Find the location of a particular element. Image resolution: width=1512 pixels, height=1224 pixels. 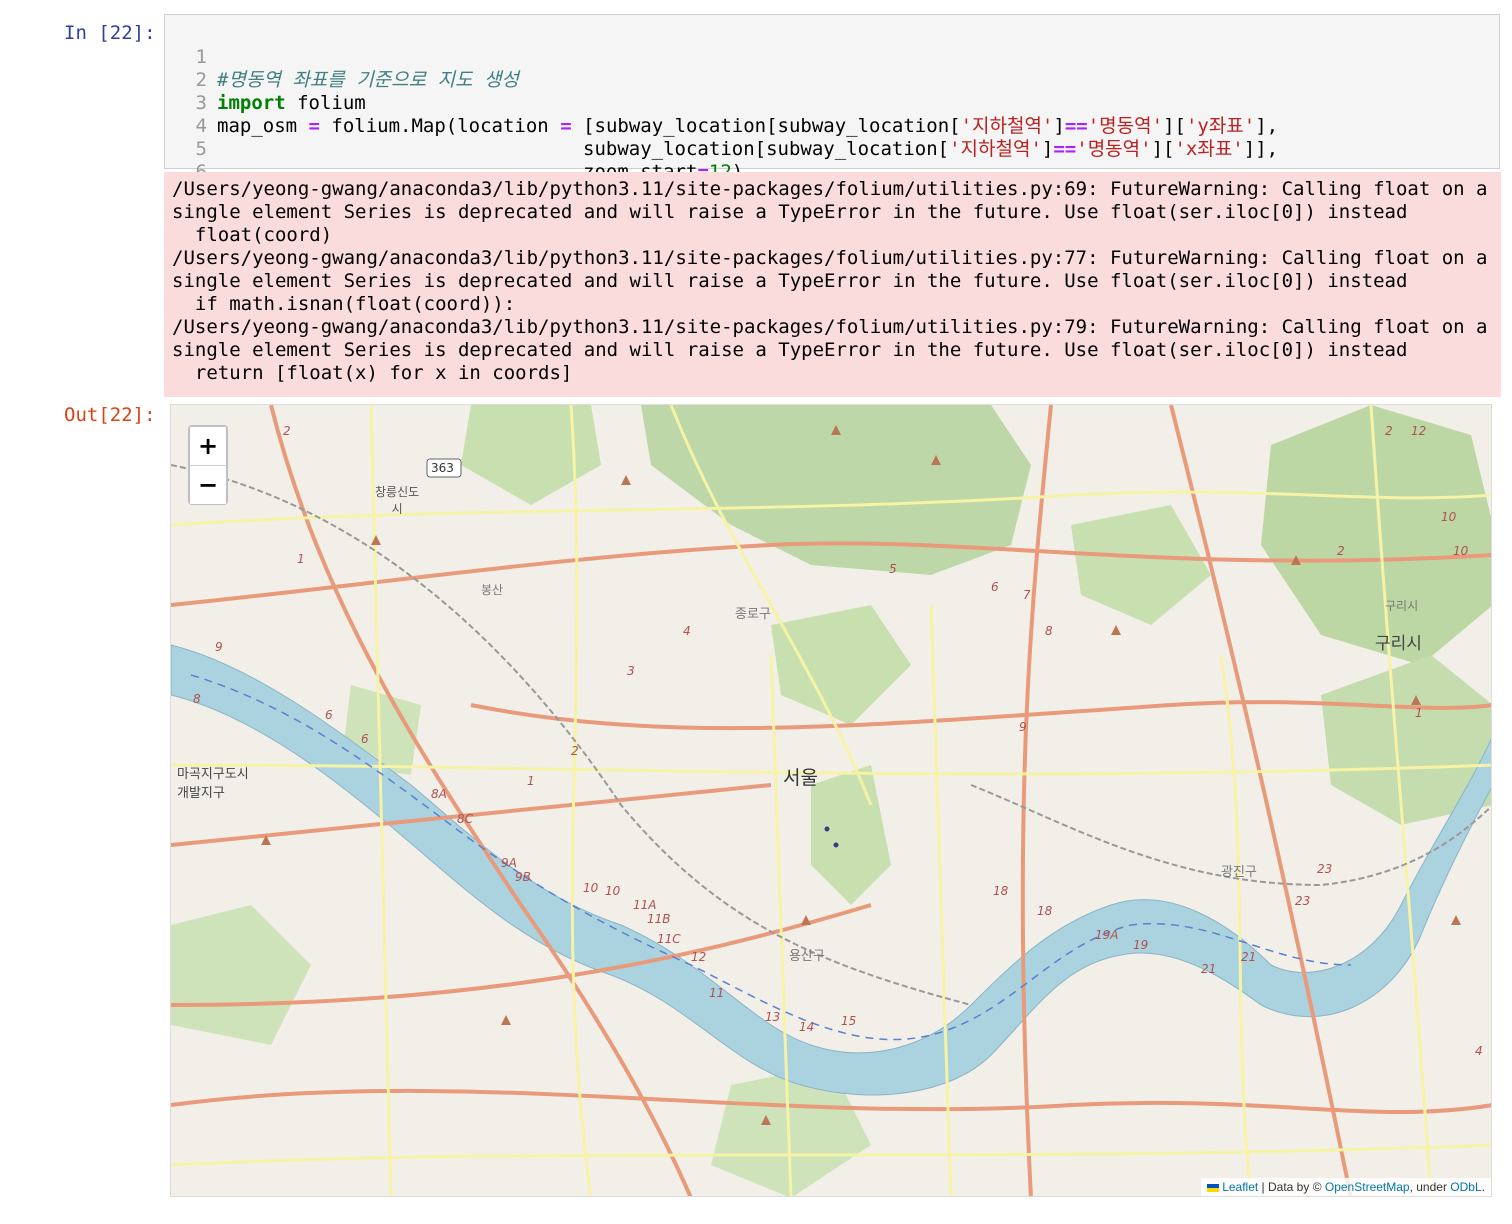

output-prompt: Out[22]: is located at coordinates (110, 415).